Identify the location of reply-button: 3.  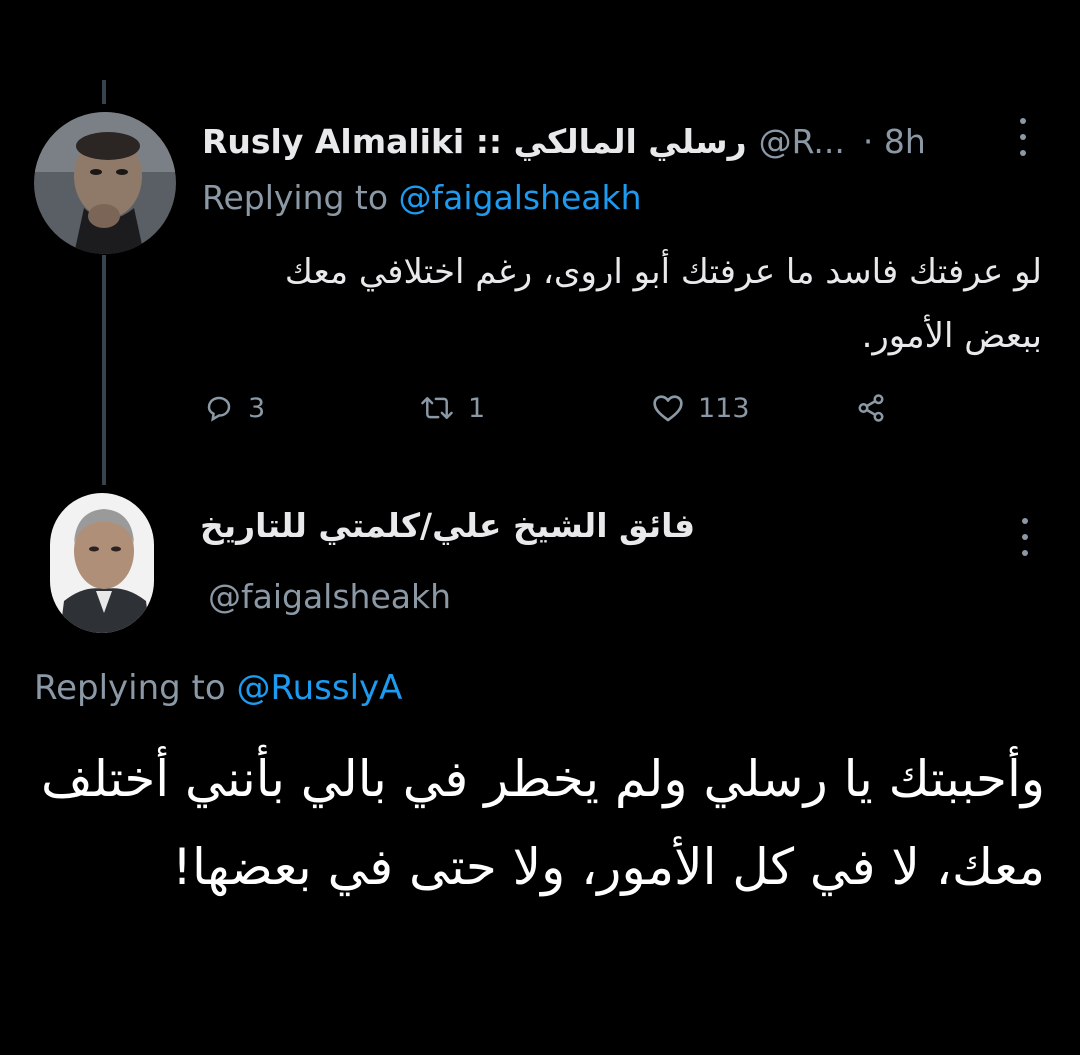
(234, 408).